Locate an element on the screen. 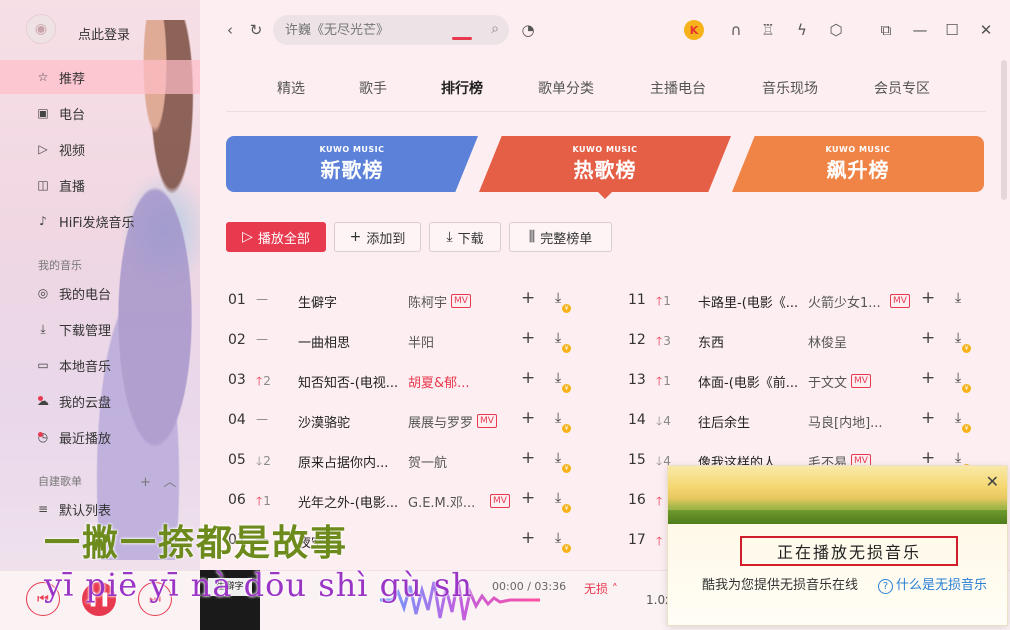 The image size is (1010, 630). download-button: ⤓ 下载 is located at coordinates (465, 237).